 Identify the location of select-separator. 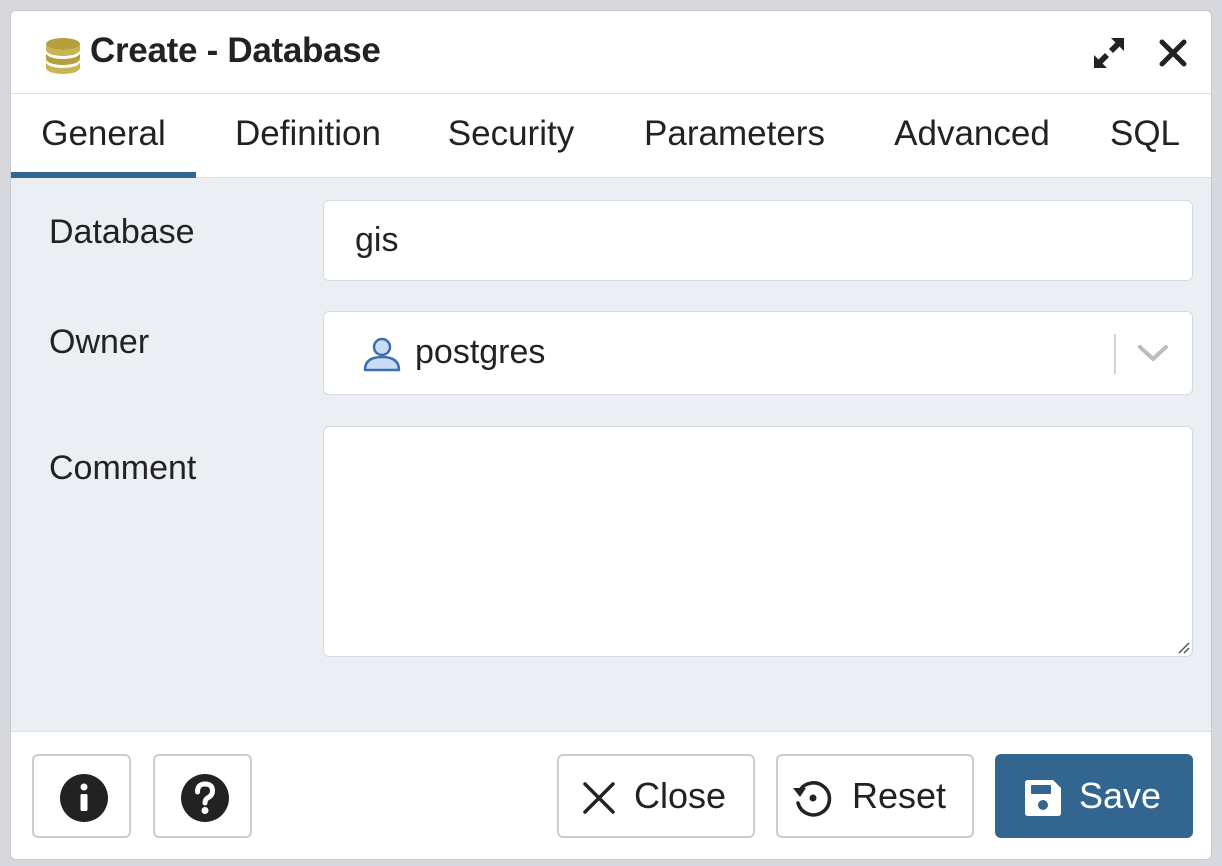
(1115, 354).